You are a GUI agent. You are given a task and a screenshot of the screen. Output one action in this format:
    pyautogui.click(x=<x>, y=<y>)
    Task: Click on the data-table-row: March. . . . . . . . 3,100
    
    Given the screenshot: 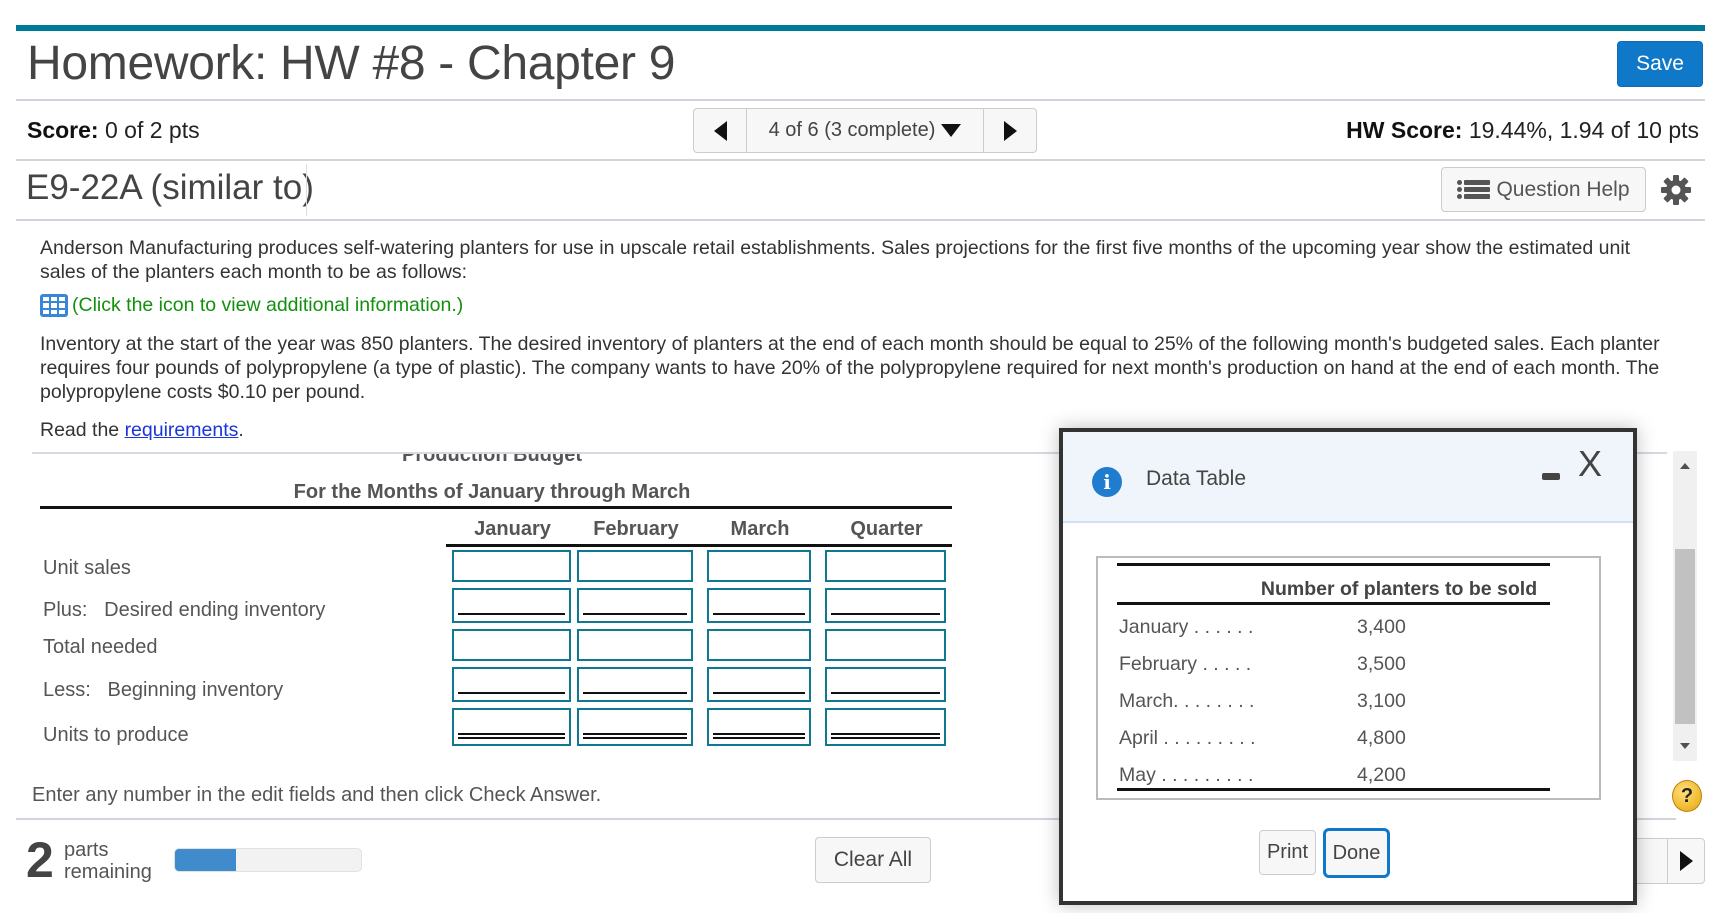 What is the action you would take?
    pyautogui.click(x=1334, y=708)
    